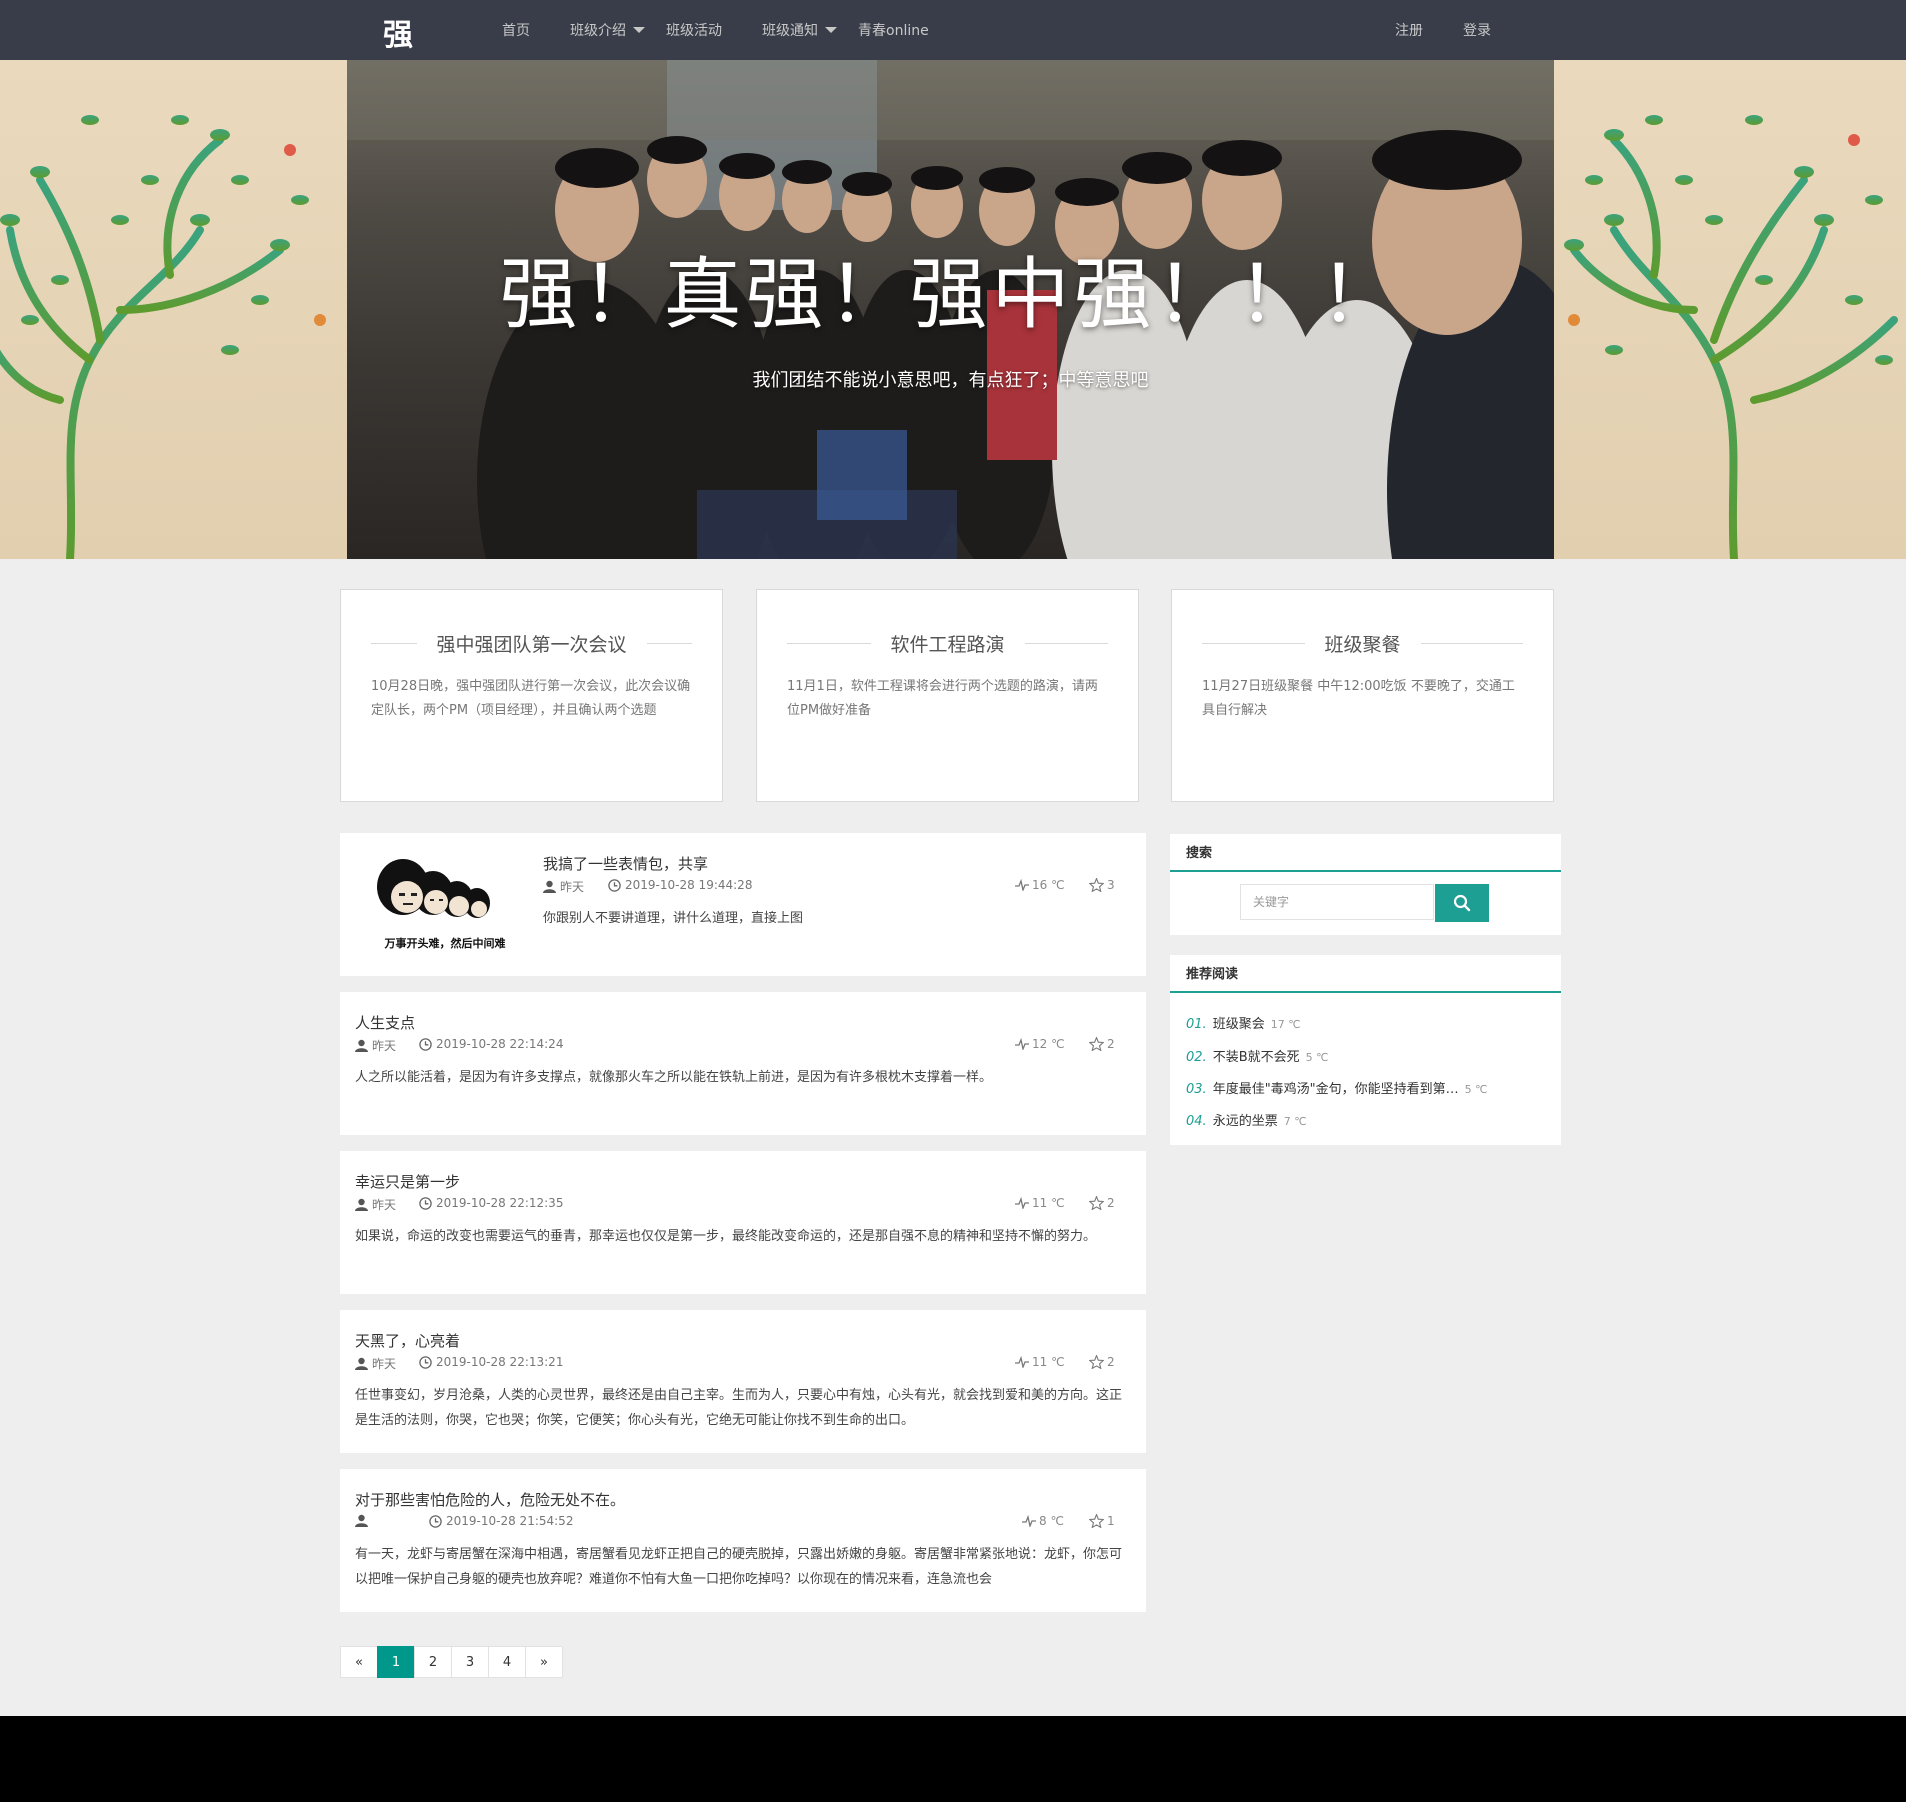 Image resolution: width=1906 pixels, height=1802 pixels. What do you see at coordinates (1196, 1057) in the screenshot?
I see `rank-number: 02.` at bounding box center [1196, 1057].